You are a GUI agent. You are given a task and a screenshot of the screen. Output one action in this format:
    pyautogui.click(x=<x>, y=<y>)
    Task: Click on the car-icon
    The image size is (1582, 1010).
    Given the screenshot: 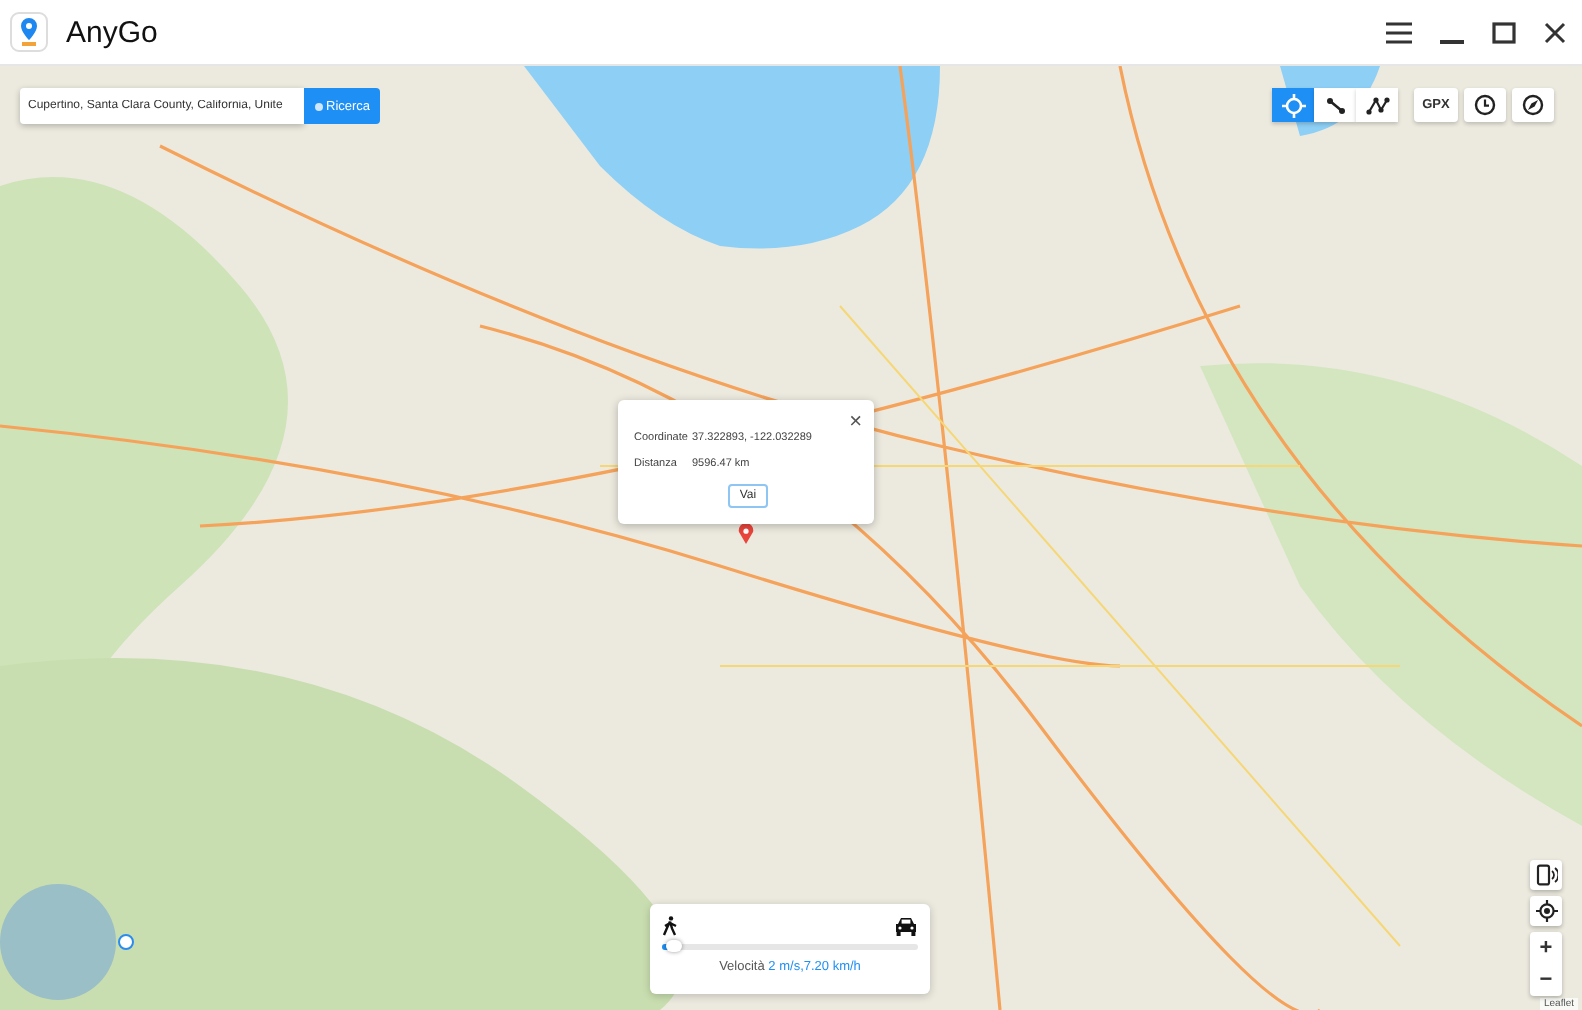 What is the action you would take?
    pyautogui.click(x=906, y=926)
    